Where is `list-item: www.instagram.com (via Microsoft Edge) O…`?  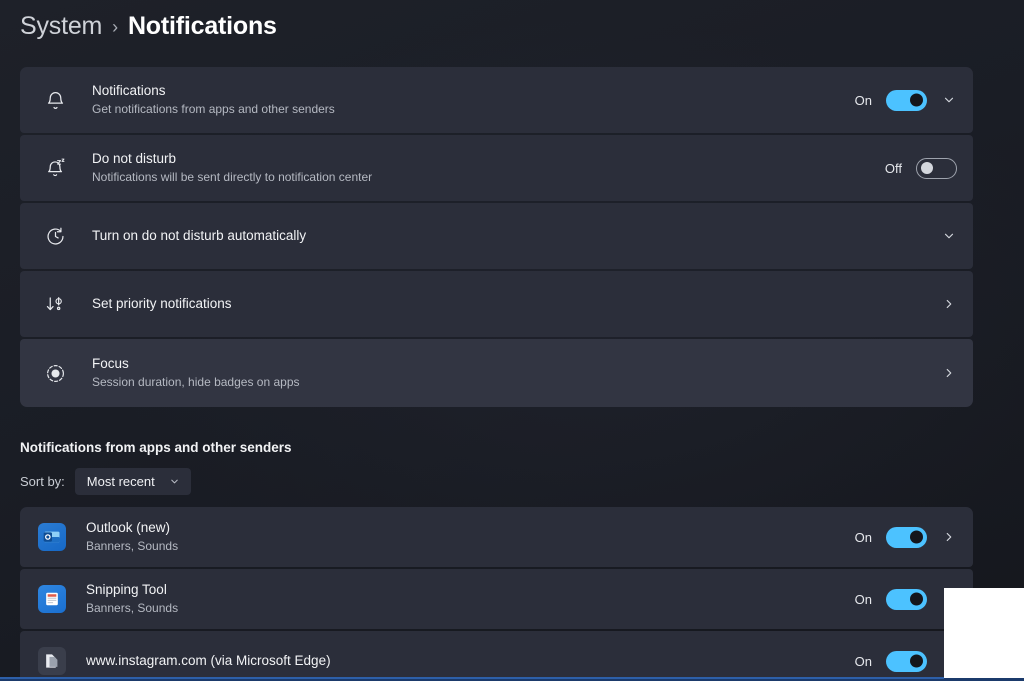
list-item: www.instagram.com (via Microsoft Edge) O… is located at coordinates (496, 656).